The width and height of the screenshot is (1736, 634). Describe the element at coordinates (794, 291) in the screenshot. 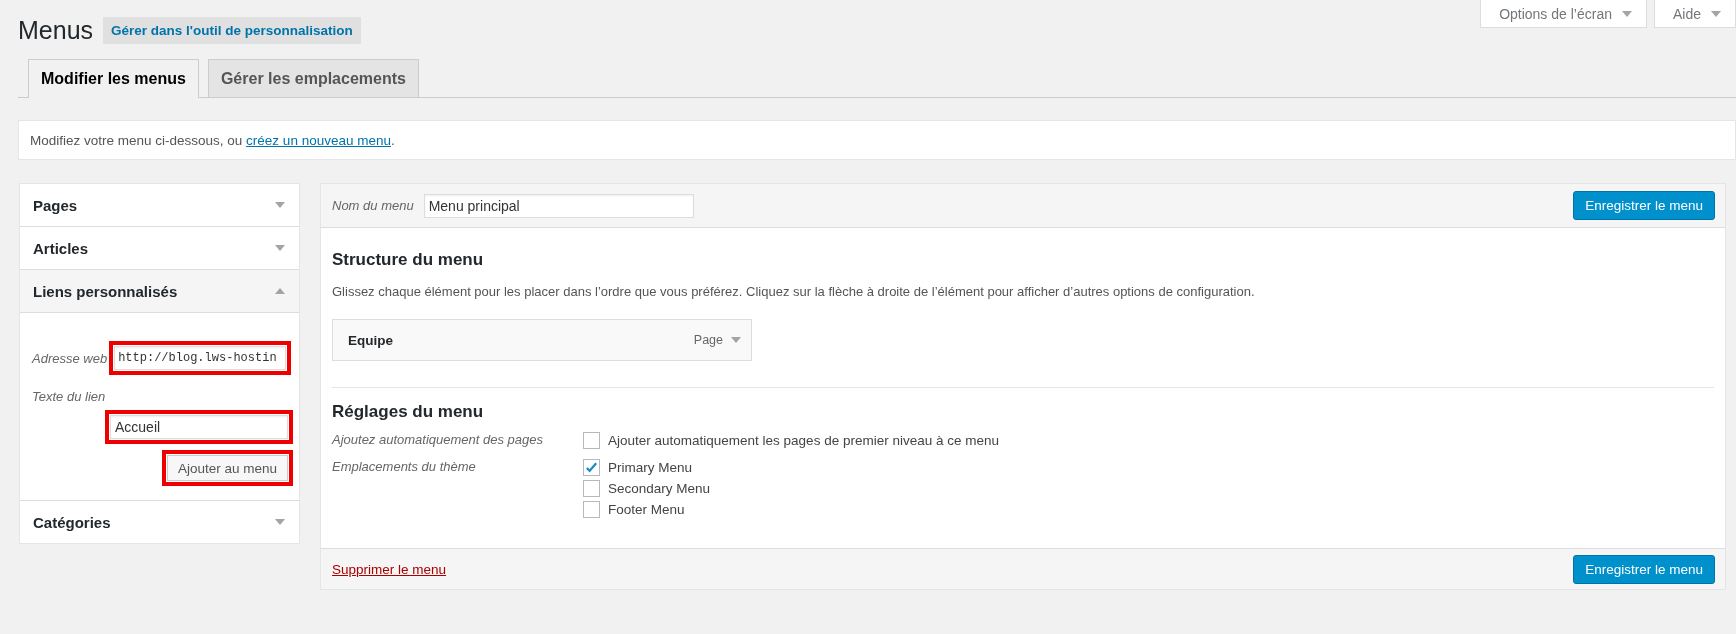

I see `instructions-text: Glissez chaque élément pour les placer dans l’ordre que vous préférez. Cliquez sur la flèche à droite de l’élément pour afficher d’autres options de configuration.` at that location.